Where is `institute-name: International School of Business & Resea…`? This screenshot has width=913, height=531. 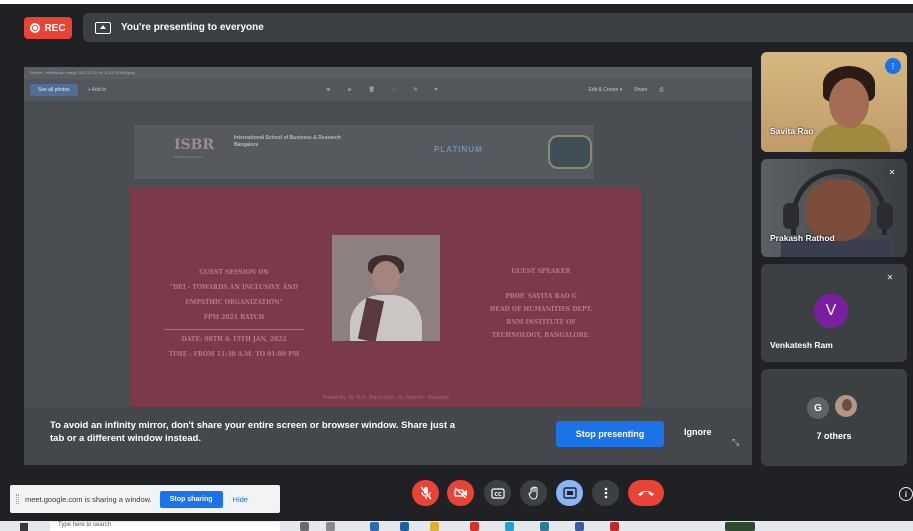 institute-name: International School of Business & Resea… is located at coordinates (287, 141).